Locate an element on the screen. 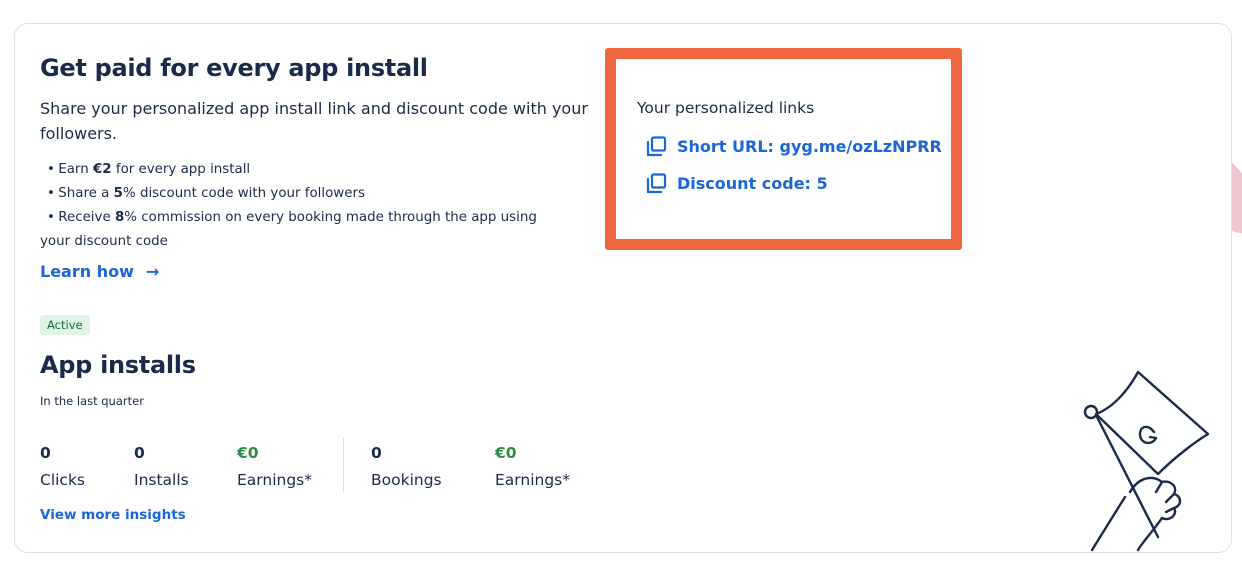 This screenshot has width=1242, height=562. copy-discount-code-button: Discount code: 5 is located at coordinates (737, 183).